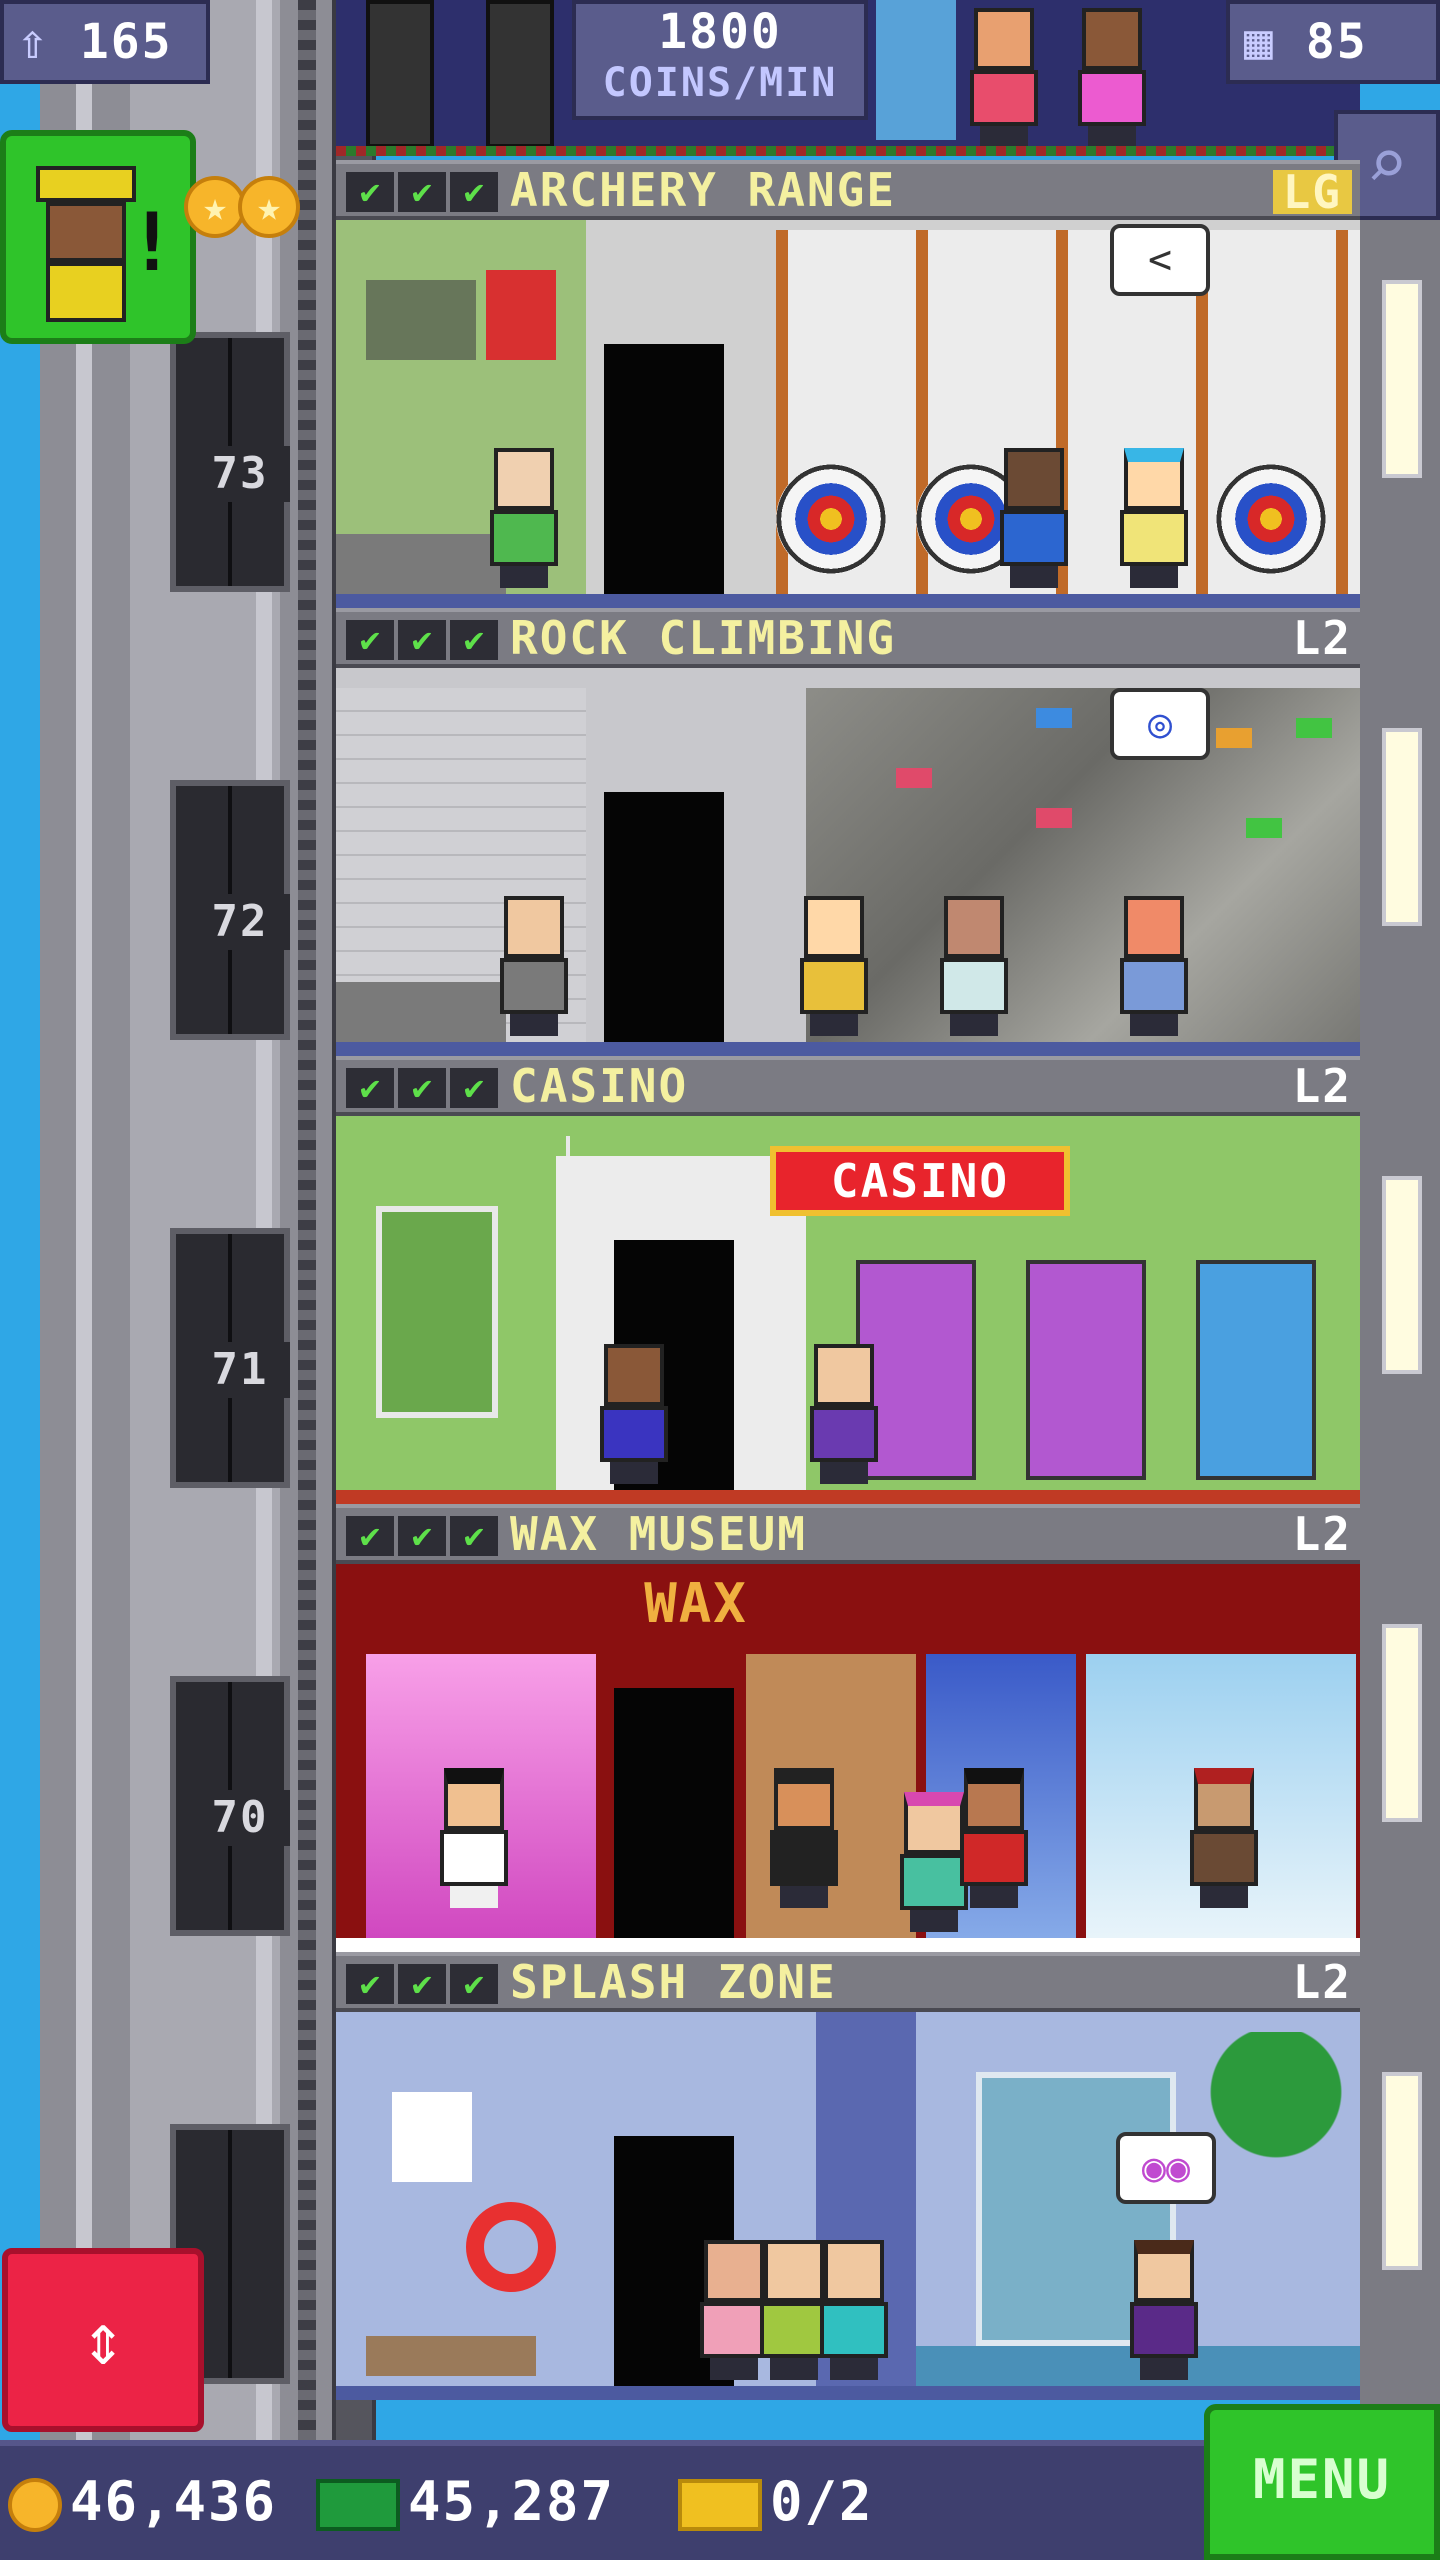  I want to click on floor-level-badge: LG, so click(1312, 192).